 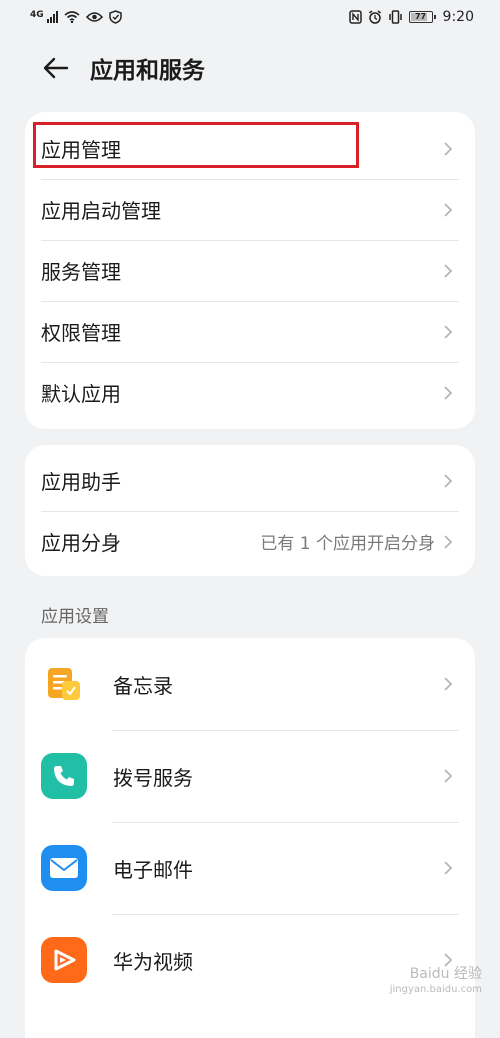 I want to click on page-title: 应用和服务, so click(x=147, y=71).